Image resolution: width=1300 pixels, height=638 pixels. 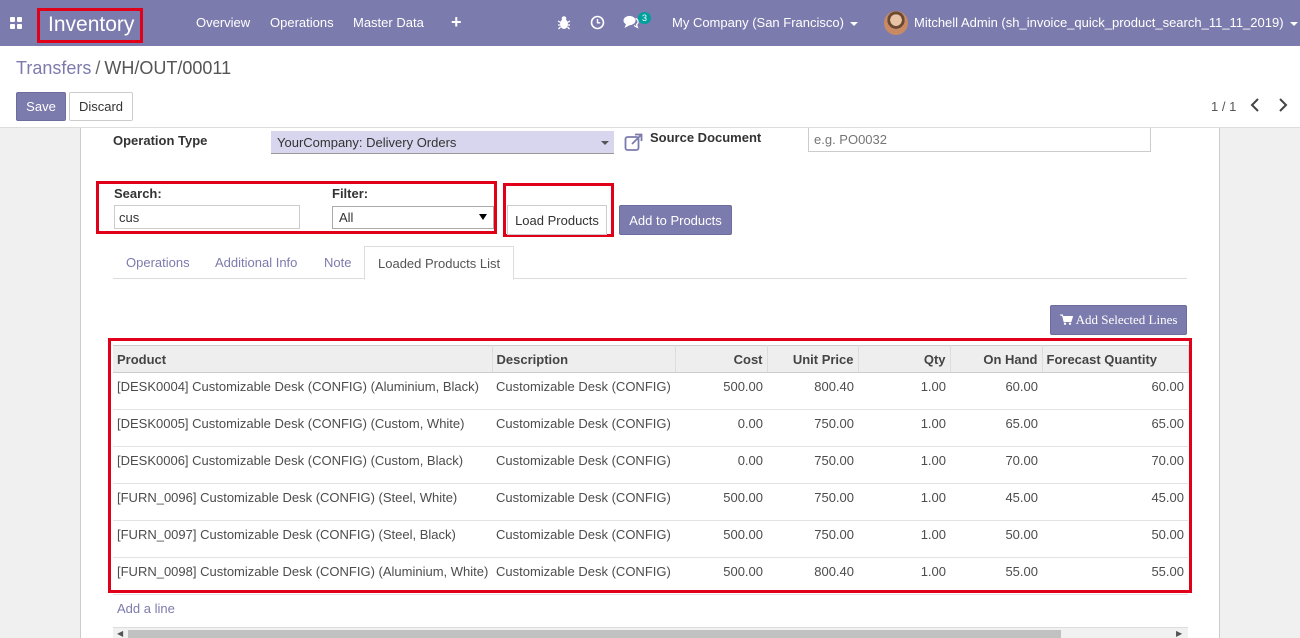 I want to click on horizontal-scrollbar: ◀ ▶, so click(x=650, y=632).